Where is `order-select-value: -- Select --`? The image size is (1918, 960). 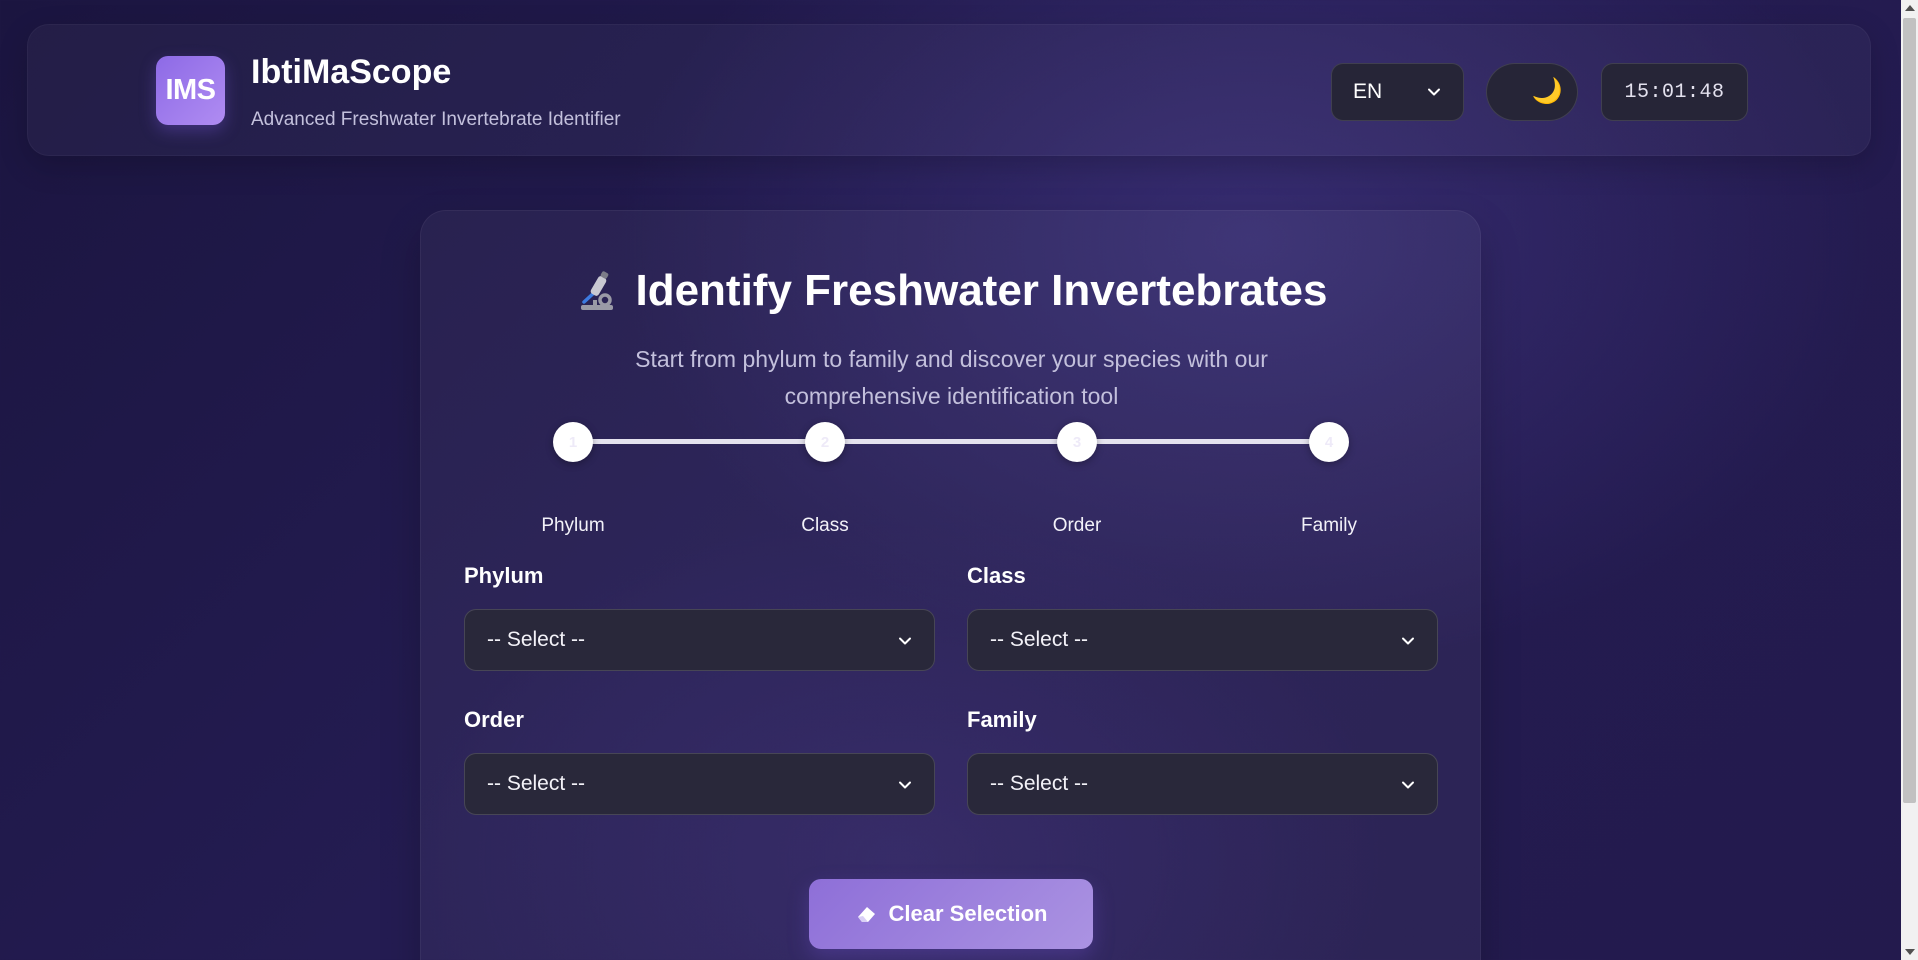
order-select-value: -- Select -- is located at coordinates (536, 783).